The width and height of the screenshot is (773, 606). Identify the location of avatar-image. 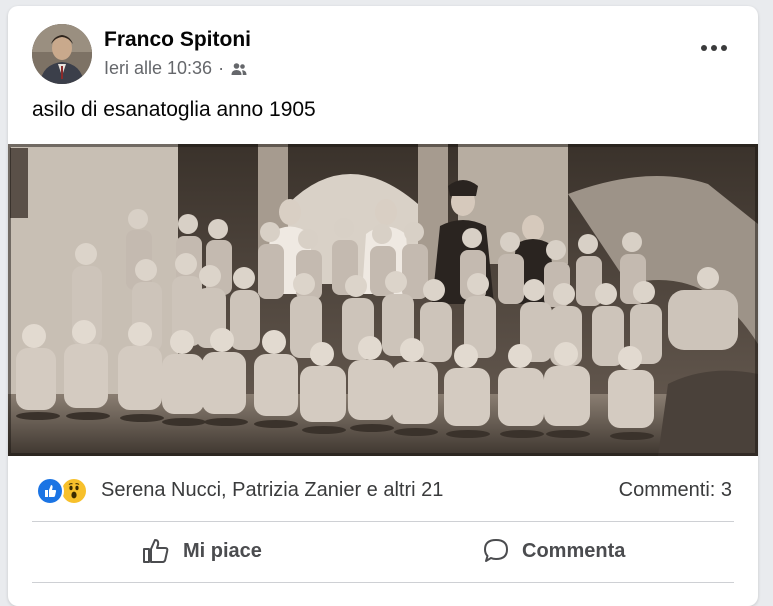
(62, 54).